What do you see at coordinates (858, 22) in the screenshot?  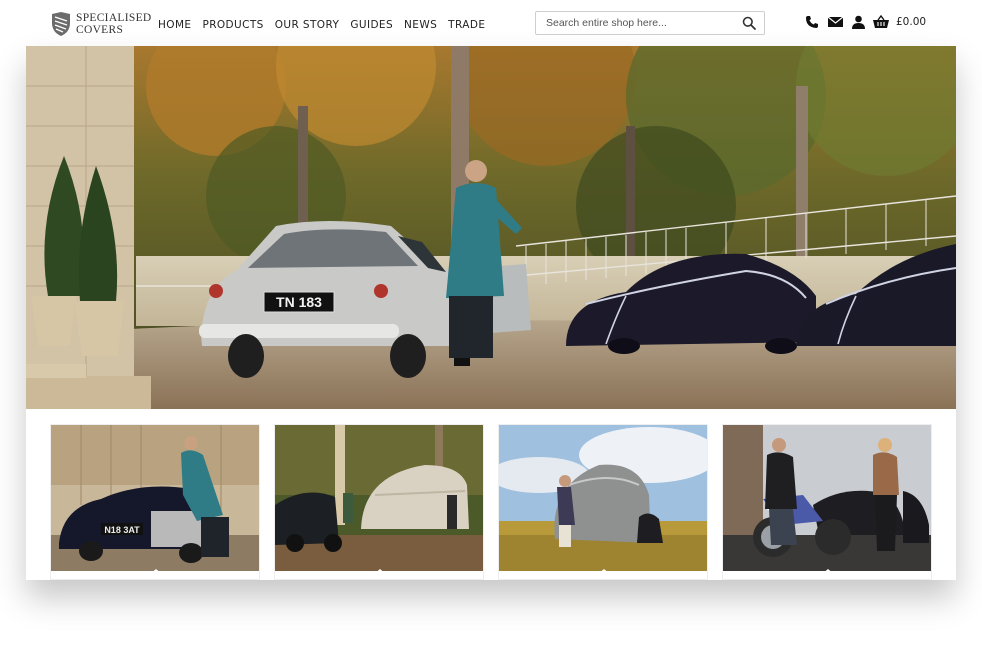 I see `account-icon` at bounding box center [858, 22].